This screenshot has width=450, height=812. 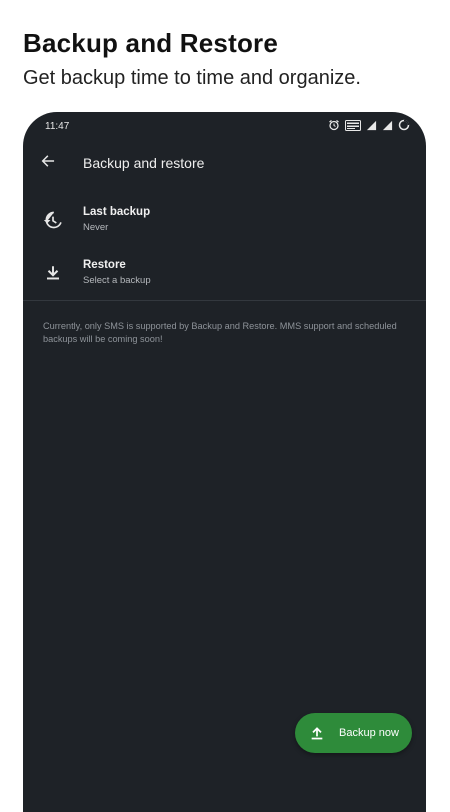 I want to click on last-backup-summary: Never, so click(x=96, y=227).